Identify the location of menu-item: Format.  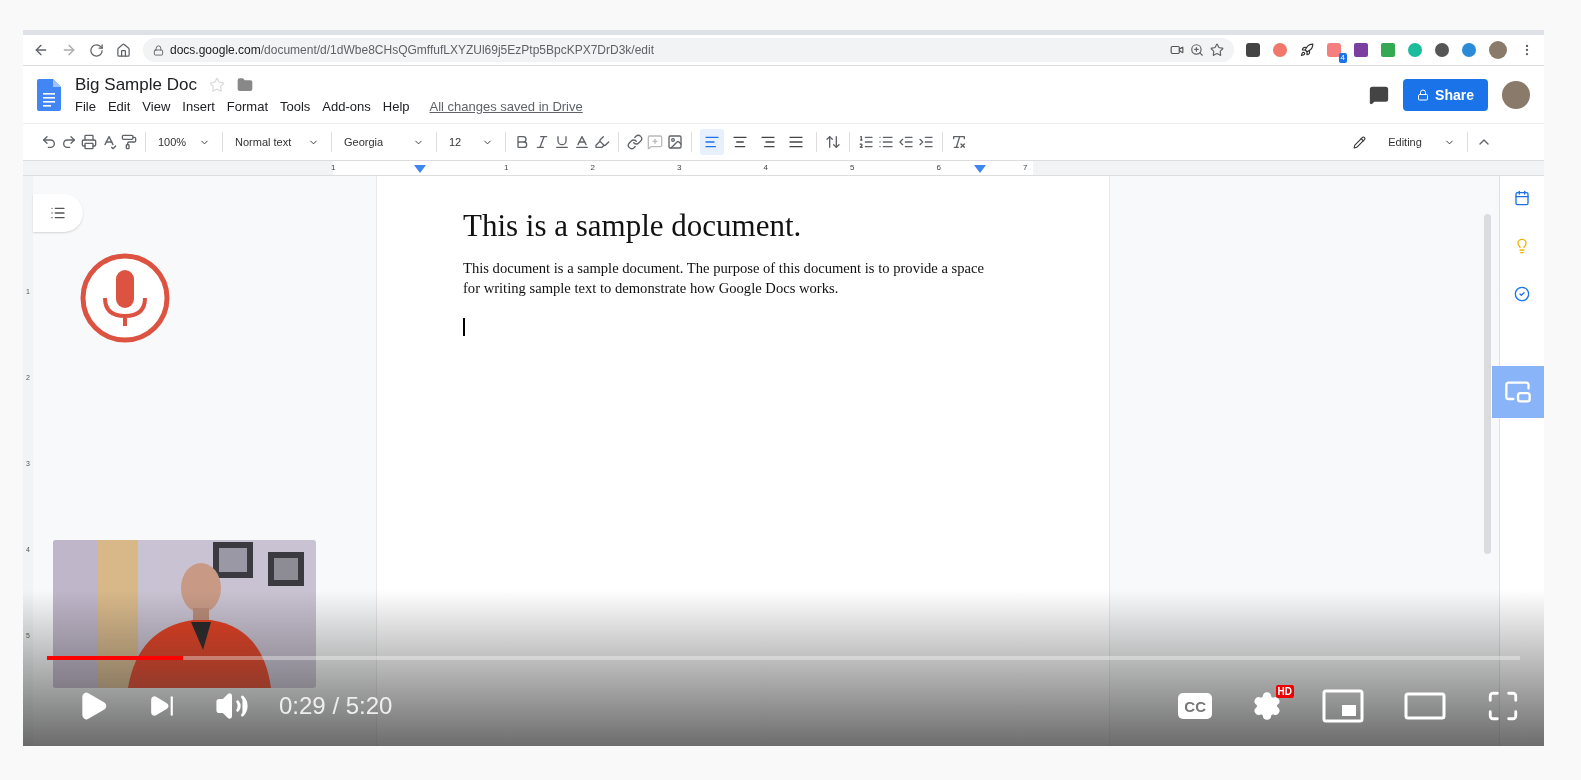
(247, 106).